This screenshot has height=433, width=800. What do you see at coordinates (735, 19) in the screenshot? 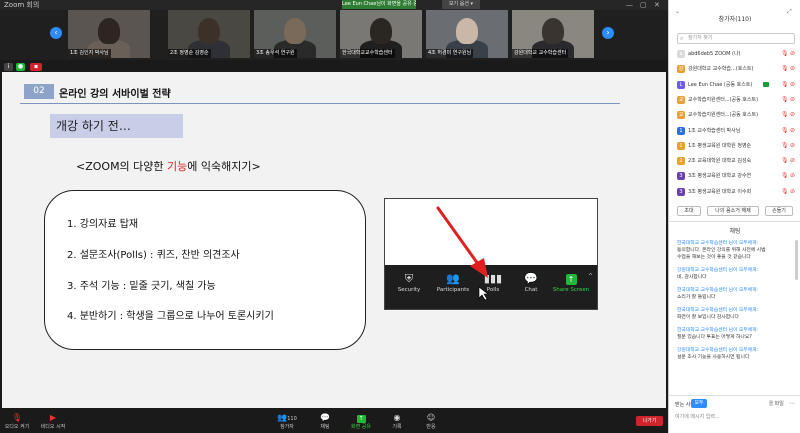
I see `participants-title: 참가자(110)` at bounding box center [735, 19].